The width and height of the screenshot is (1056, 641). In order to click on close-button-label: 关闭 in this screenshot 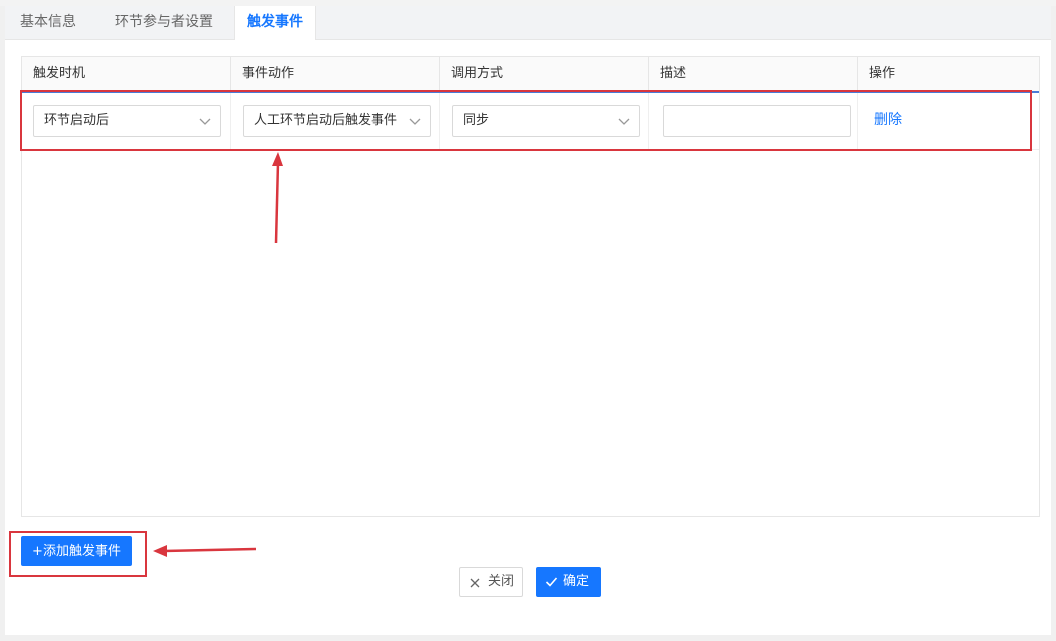, I will do `click(501, 581)`.